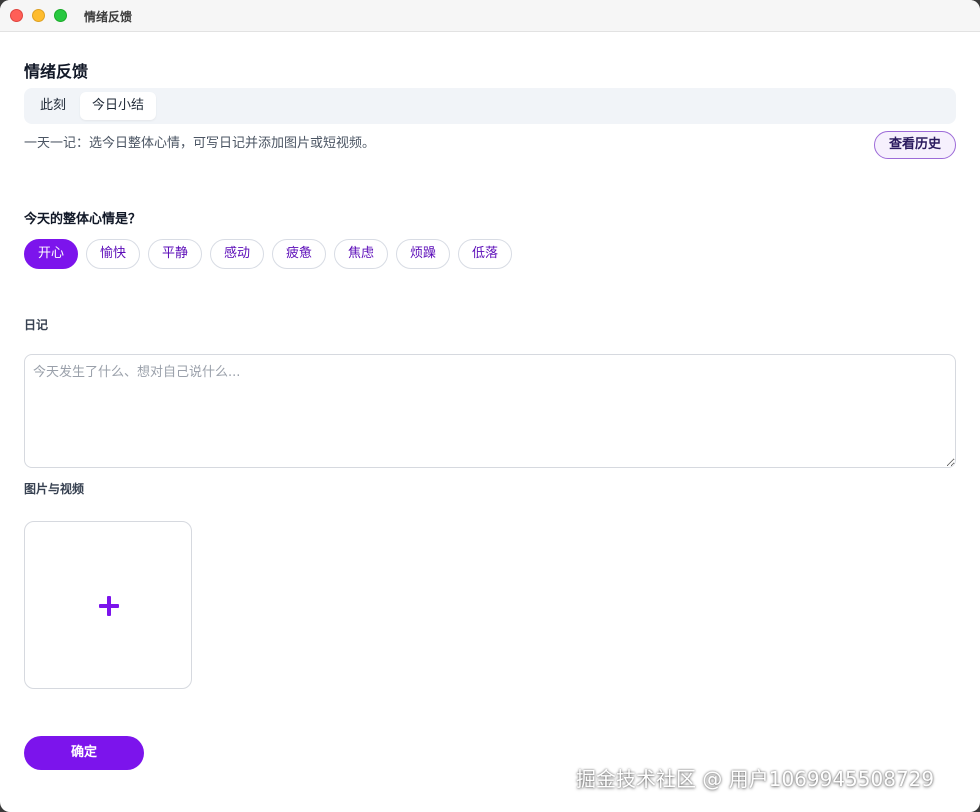 This screenshot has height=812, width=980. I want to click on view-history-button: 查看历史, so click(915, 145).